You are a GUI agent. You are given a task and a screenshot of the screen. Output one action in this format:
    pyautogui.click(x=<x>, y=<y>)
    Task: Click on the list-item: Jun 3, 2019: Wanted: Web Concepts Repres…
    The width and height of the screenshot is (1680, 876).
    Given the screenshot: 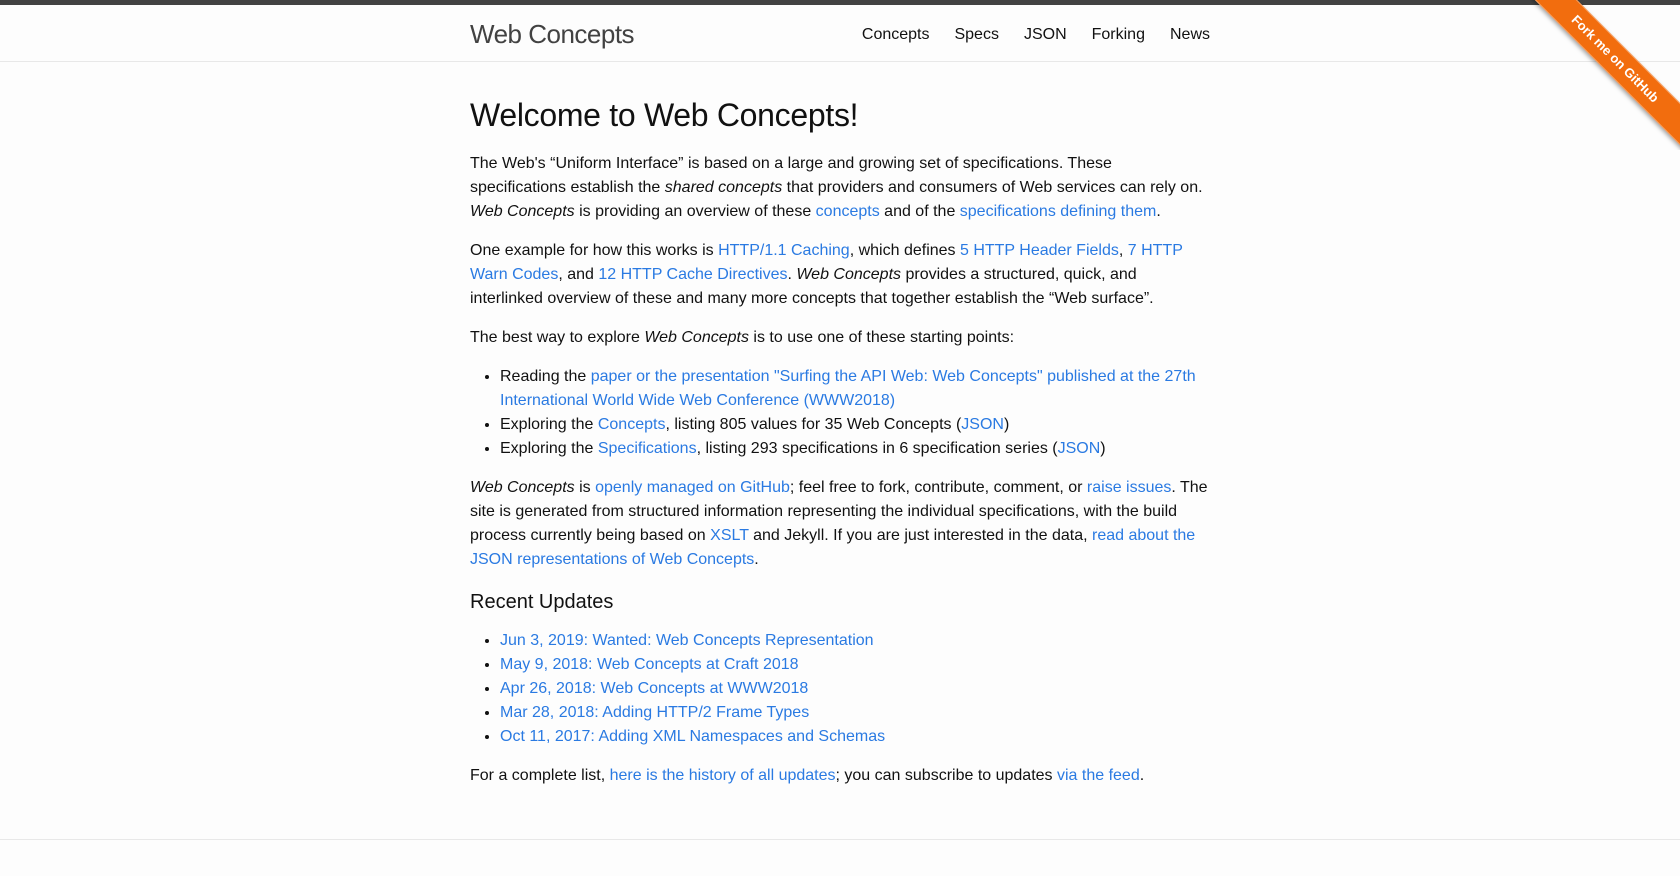 What is the action you would take?
    pyautogui.click(x=855, y=641)
    